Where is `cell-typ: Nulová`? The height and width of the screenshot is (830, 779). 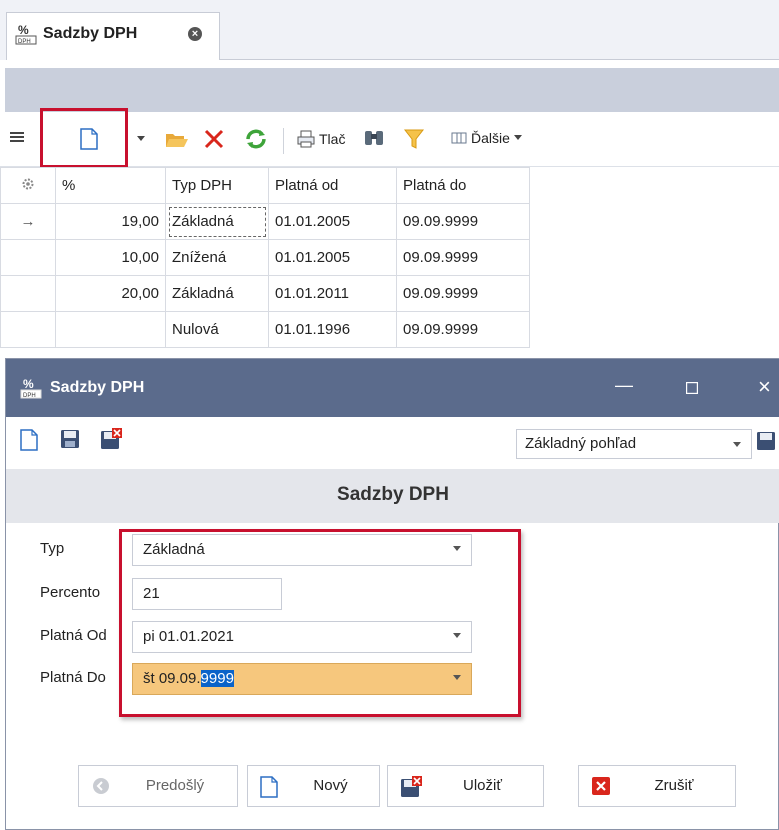
cell-typ: Nulová is located at coordinates (217, 329).